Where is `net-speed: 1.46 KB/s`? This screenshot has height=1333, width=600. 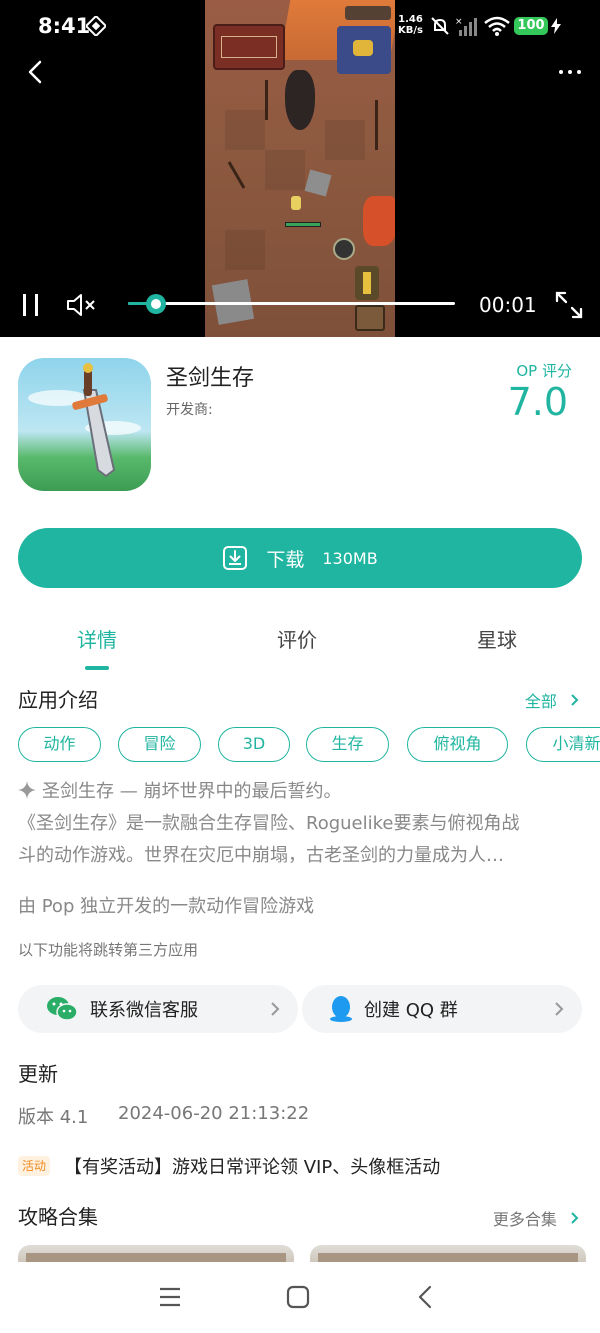 net-speed: 1.46 KB/s is located at coordinates (410, 25).